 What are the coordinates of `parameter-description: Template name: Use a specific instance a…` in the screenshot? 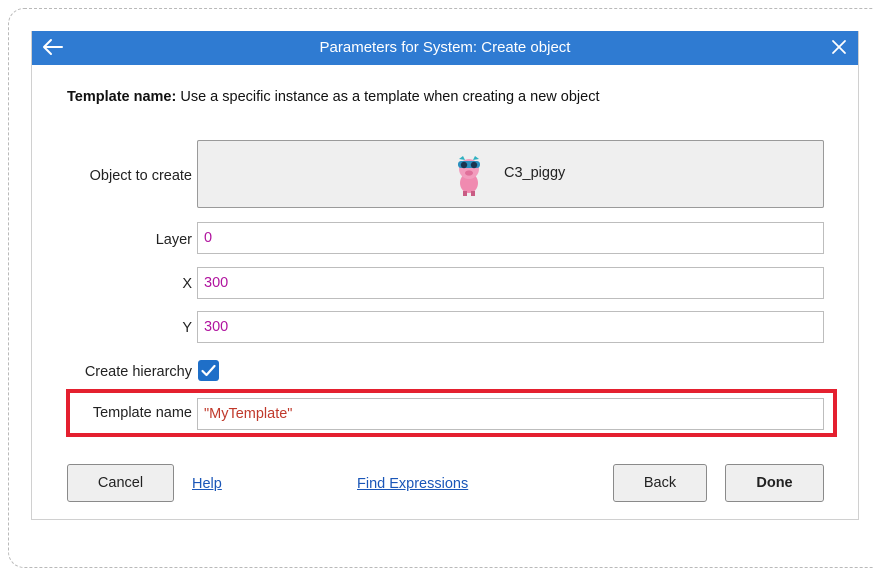 It's located at (333, 97).